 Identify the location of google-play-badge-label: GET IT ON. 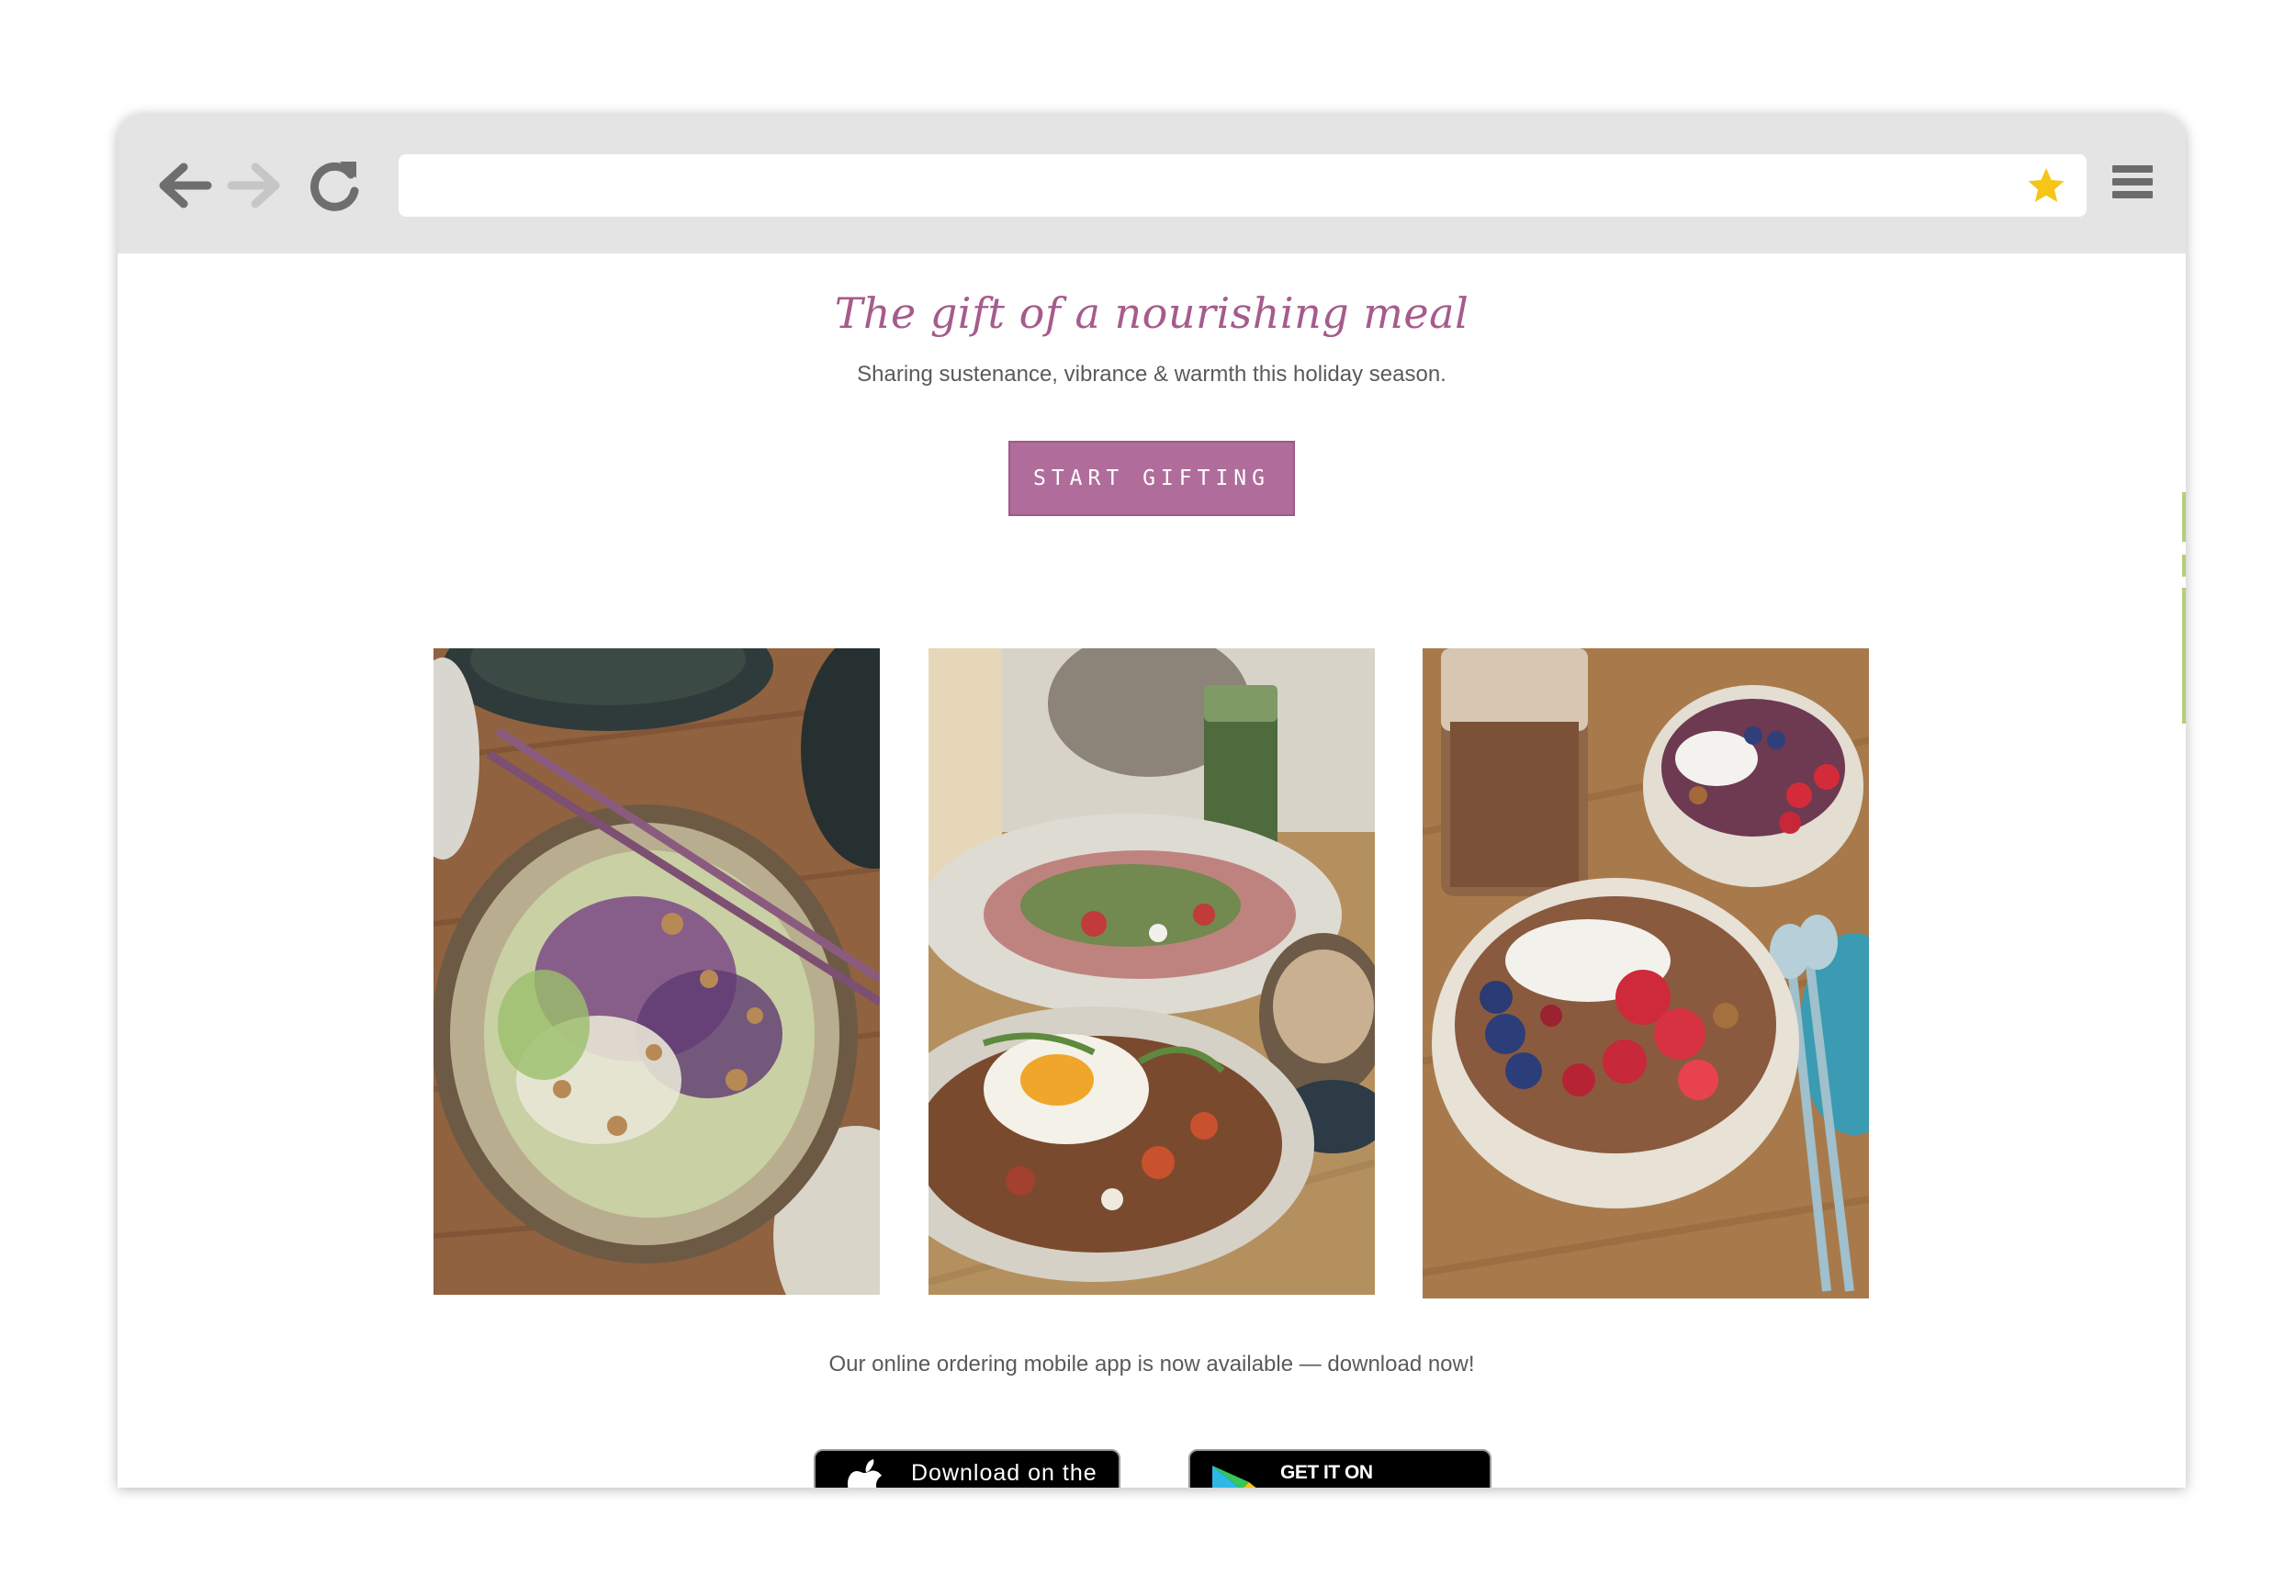
(1326, 1472).